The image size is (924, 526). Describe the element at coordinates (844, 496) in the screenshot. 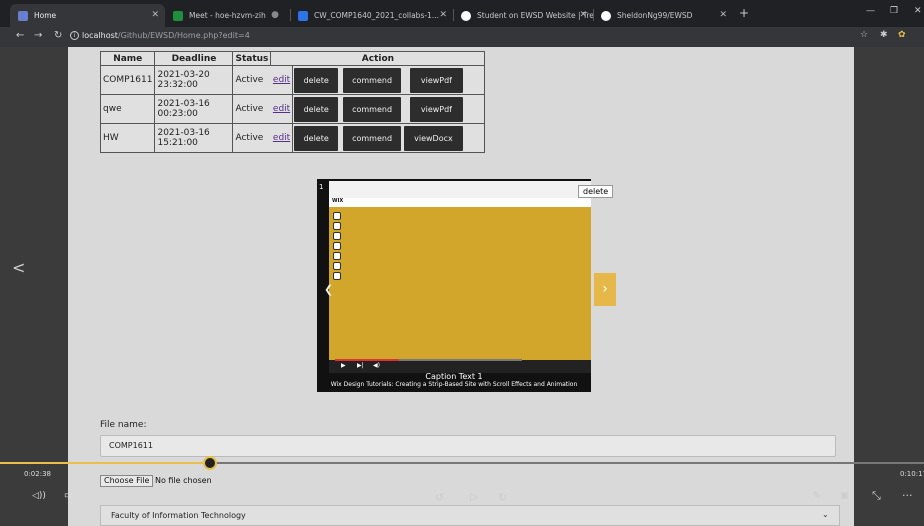

I see `mini-player-icon: ▣` at that location.